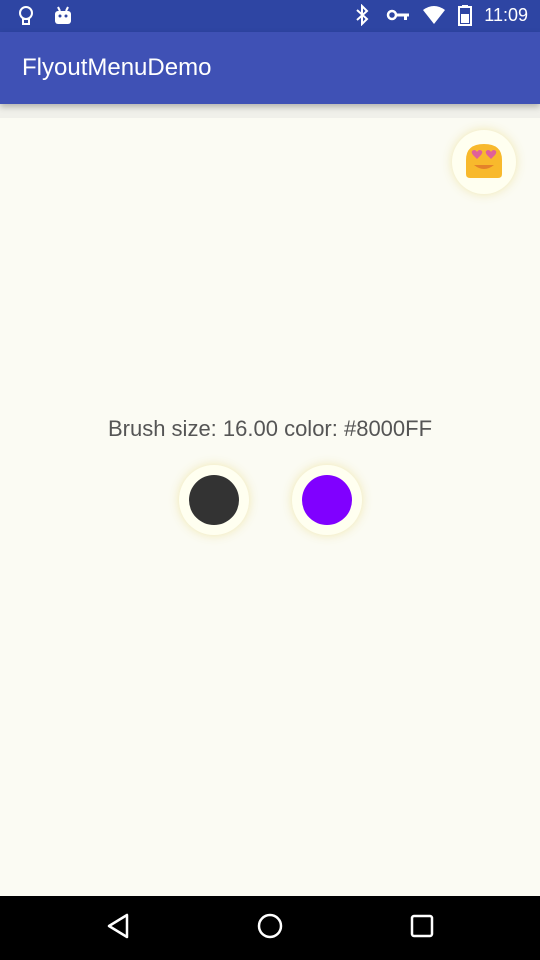  I want to click on home-button, so click(270, 928).